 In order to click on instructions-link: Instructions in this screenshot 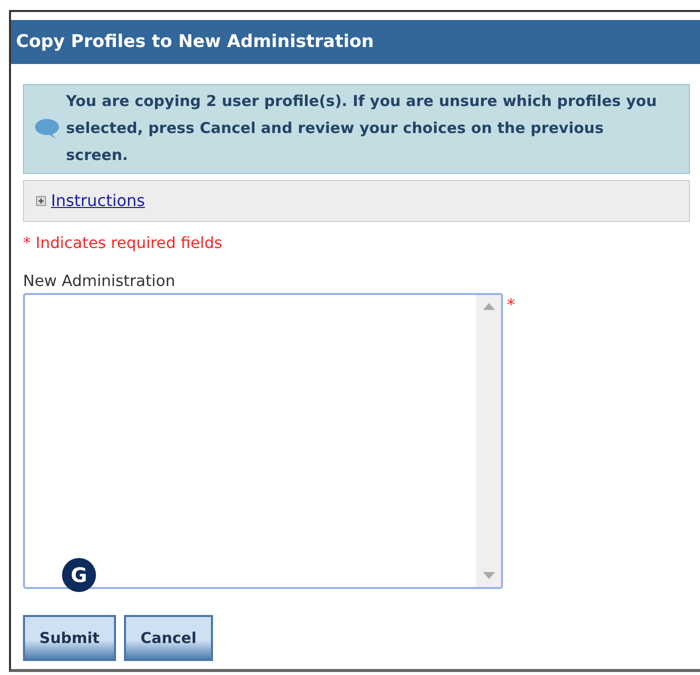, I will do `click(98, 201)`.